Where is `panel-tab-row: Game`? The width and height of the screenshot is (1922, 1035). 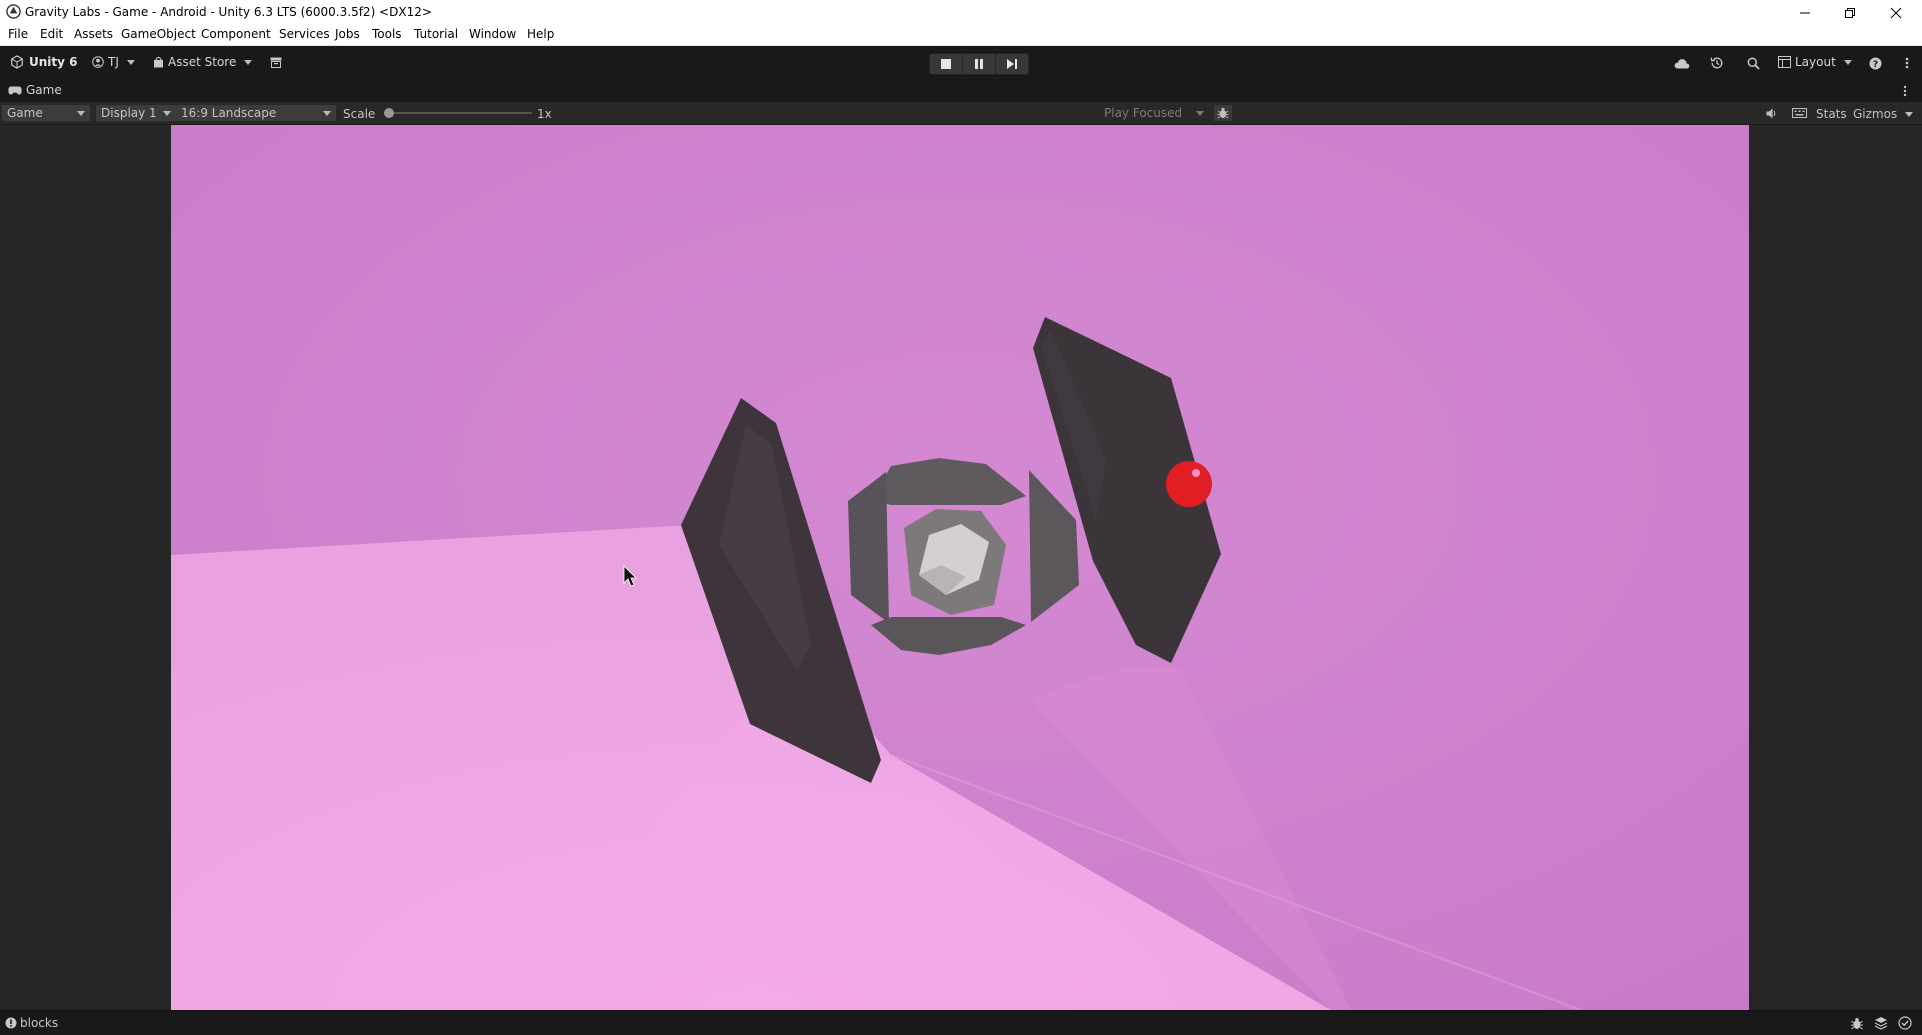
panel-tab-row: Game is located at coordinates (961, 91).